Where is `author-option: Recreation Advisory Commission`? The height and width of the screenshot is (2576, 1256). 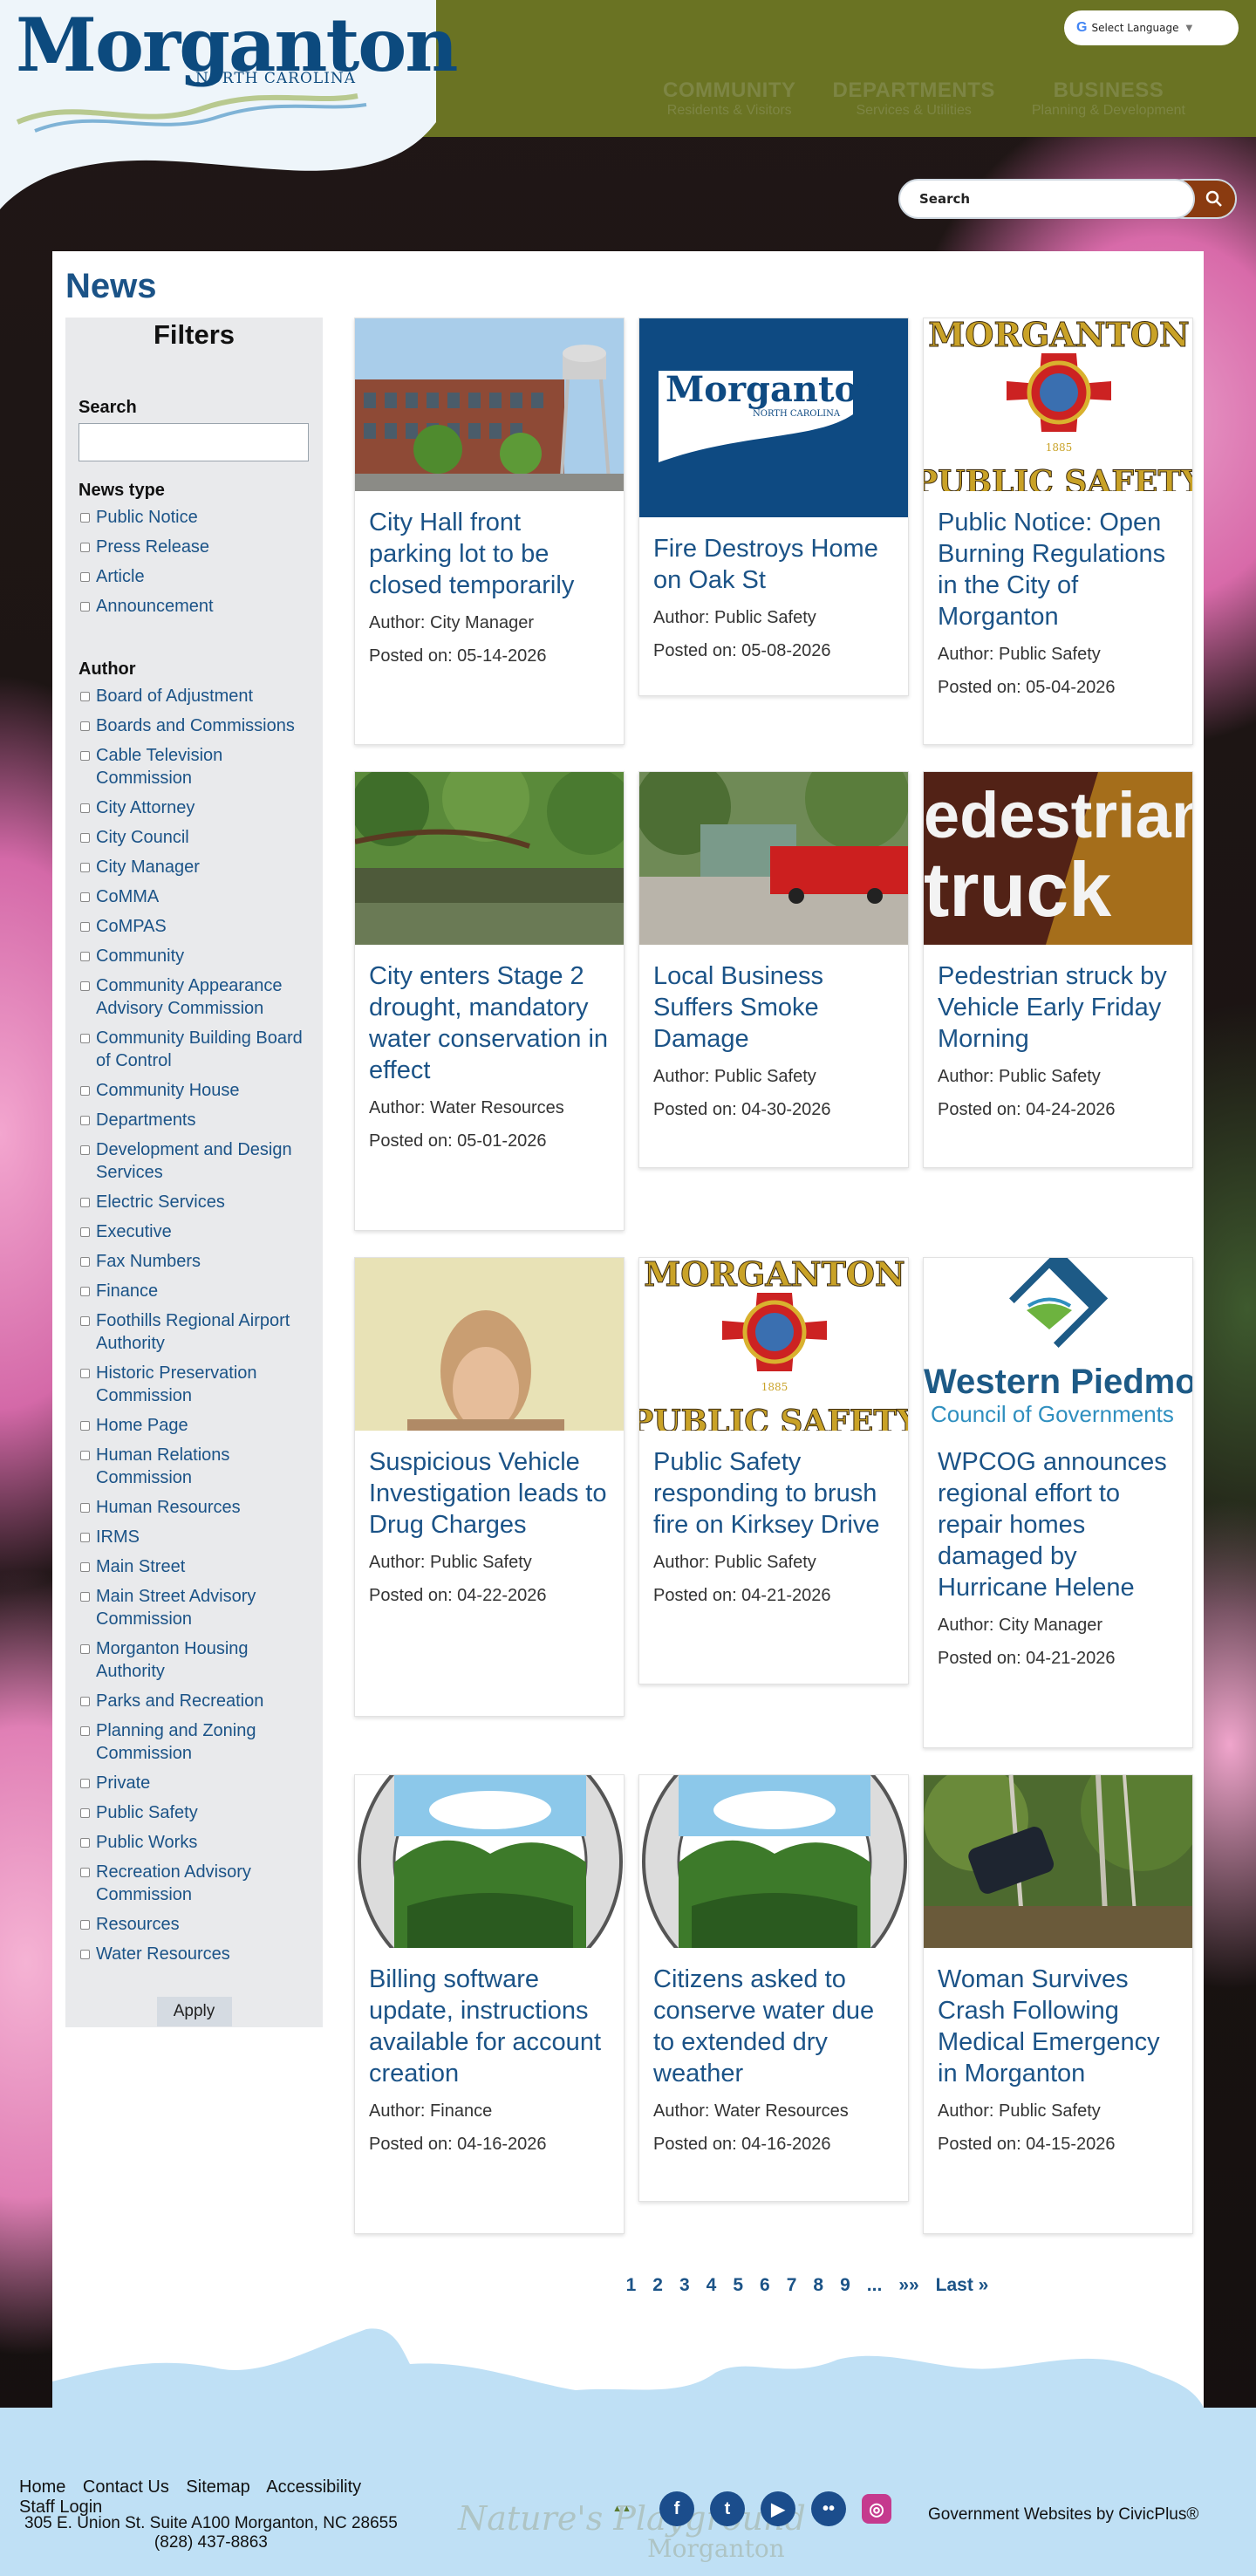
author-option: Recreation Advisory Commission is located at coordinates (193, 1883).